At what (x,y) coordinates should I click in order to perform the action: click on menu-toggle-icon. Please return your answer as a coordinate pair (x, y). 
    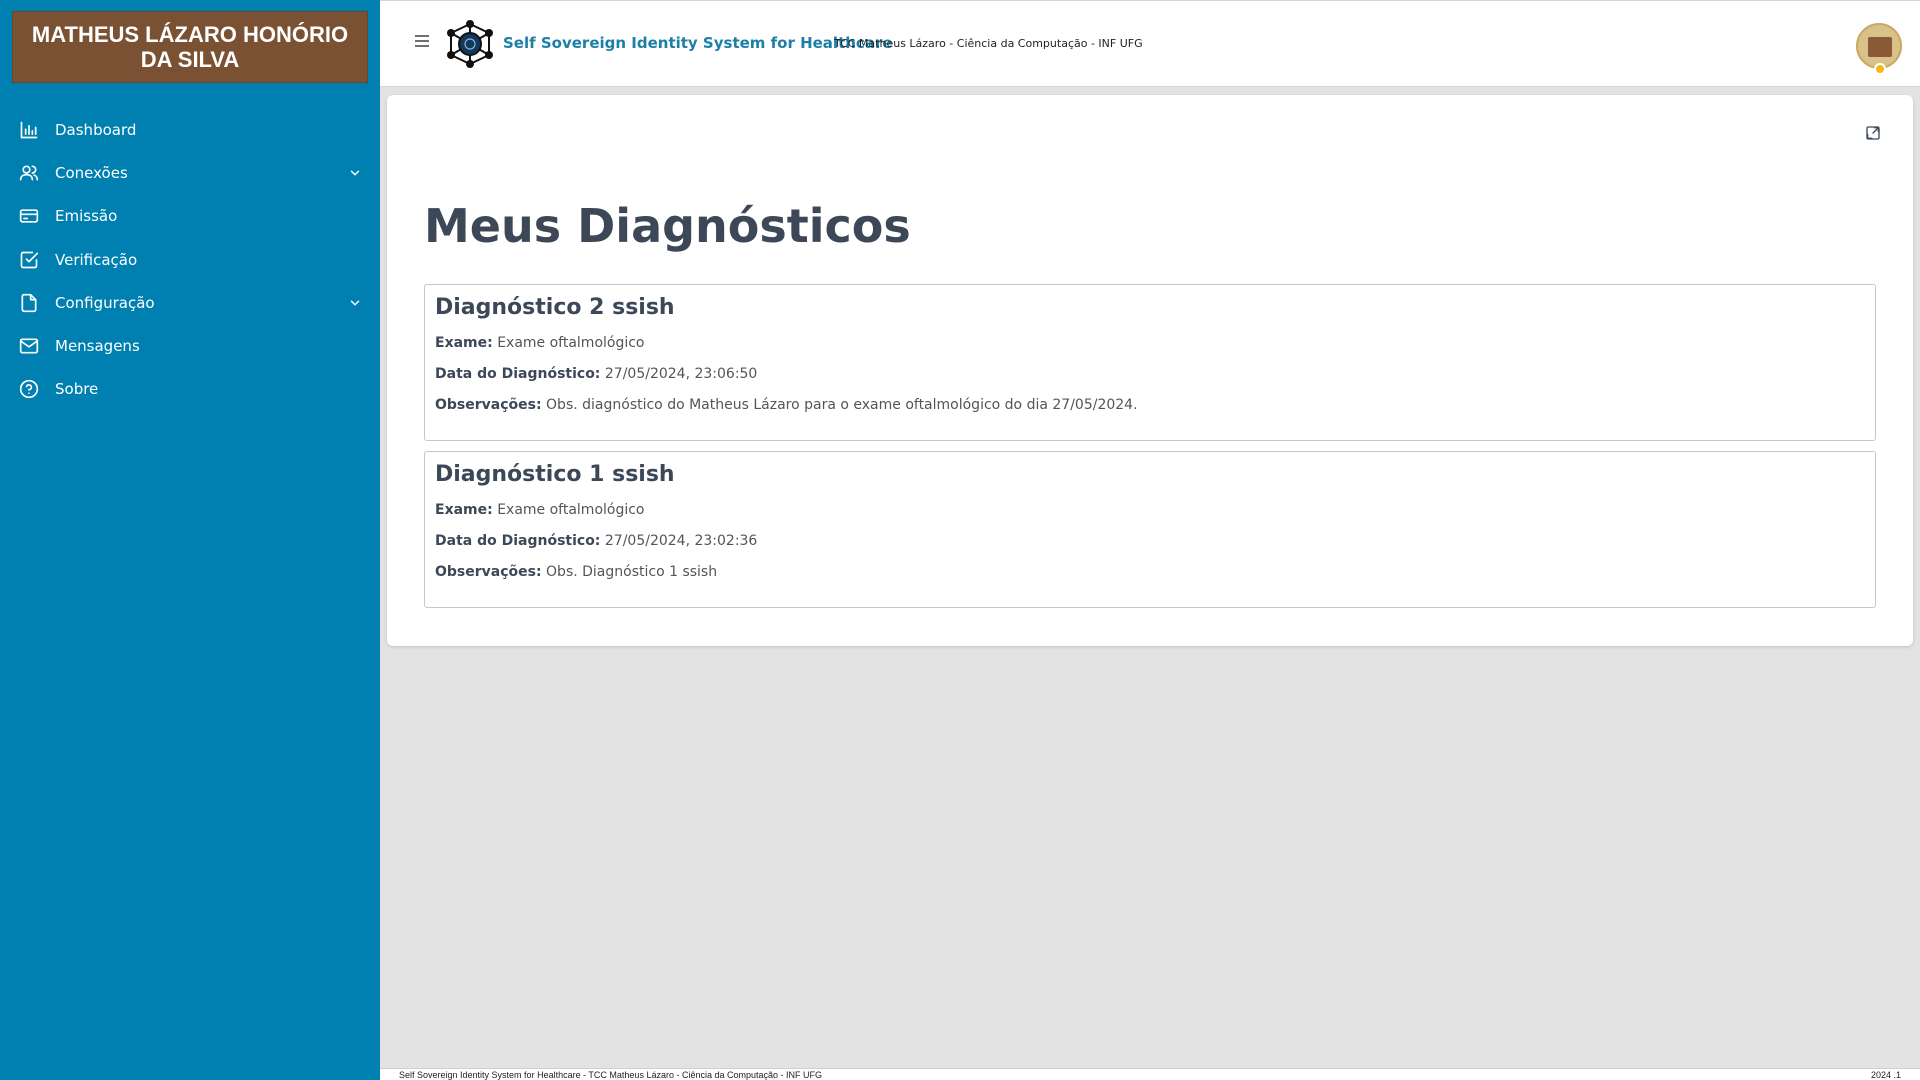
    Looking at the image, I should click on (422, 41).